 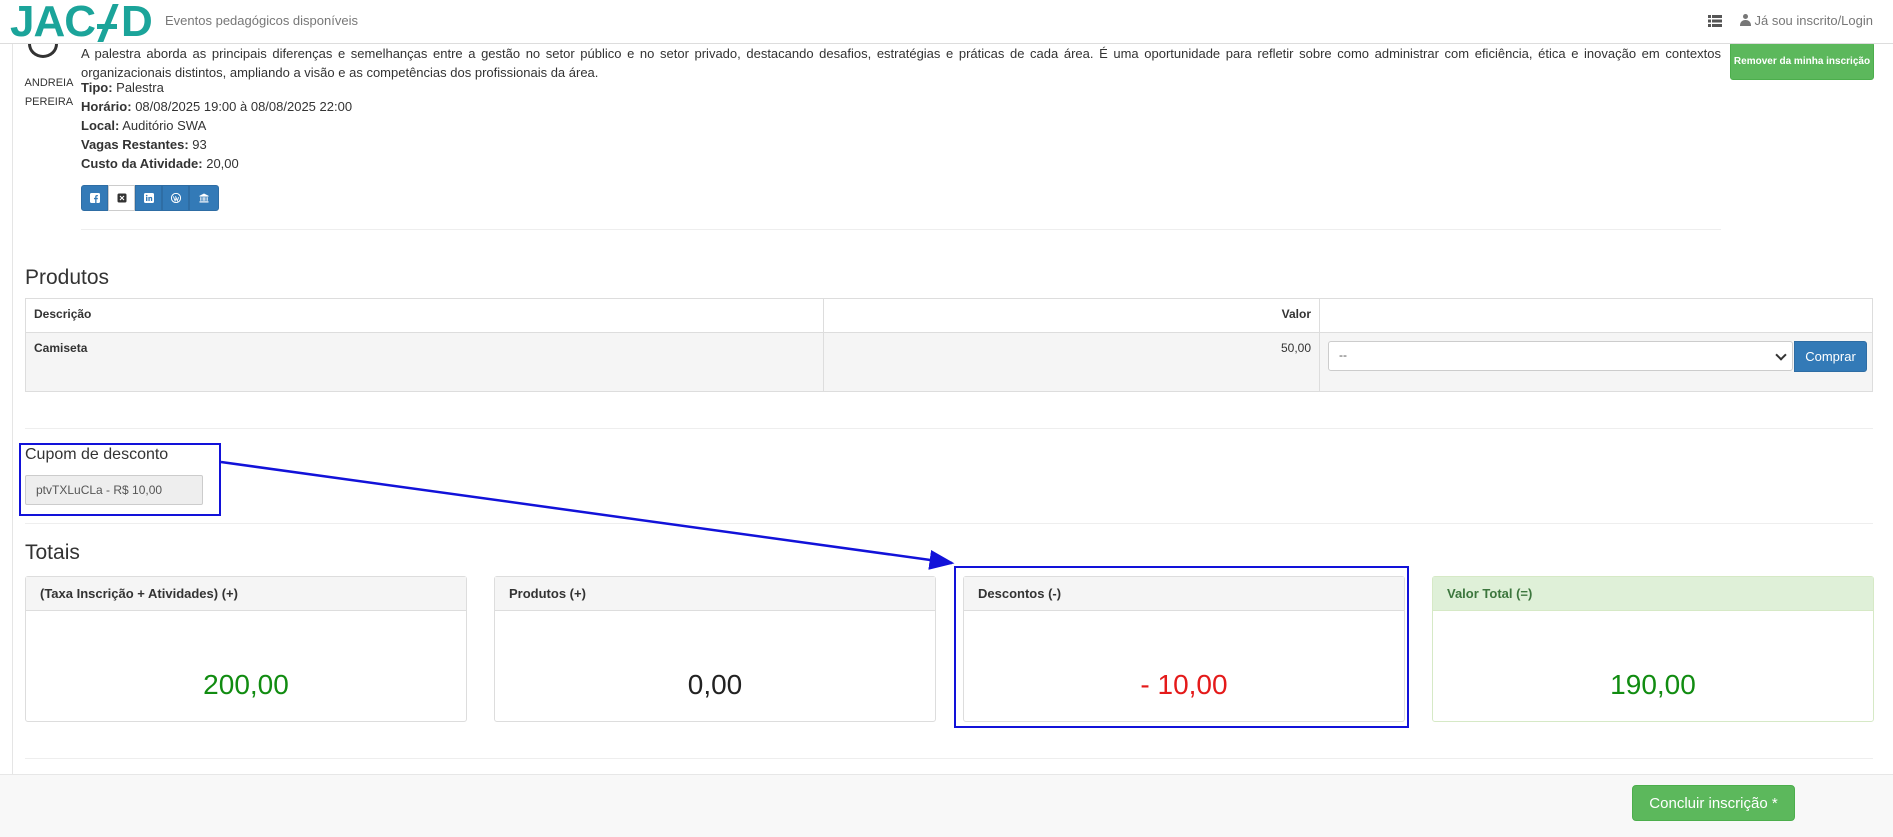 What do you see at coordinates (1715, 20) in the screenshot?
I see `list-icon` at bounding box center [1715, 20].